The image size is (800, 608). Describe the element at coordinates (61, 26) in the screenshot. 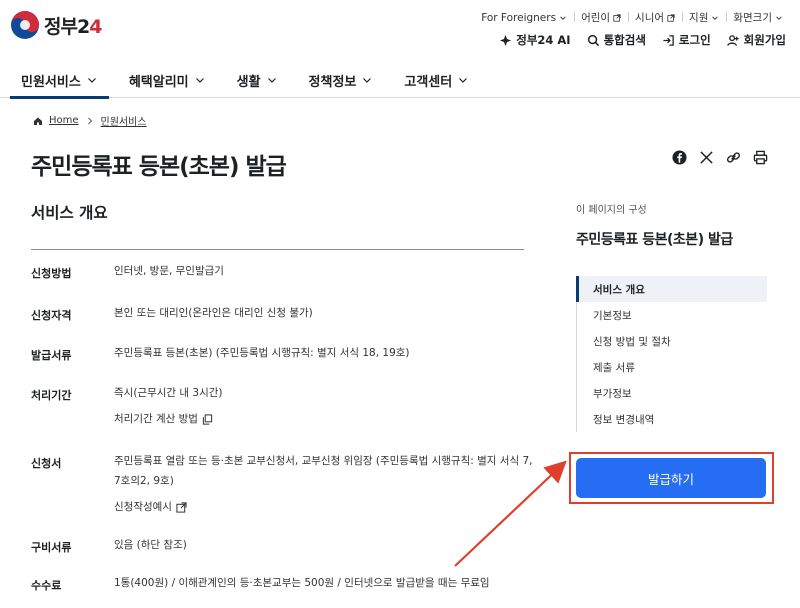

I see `logo-text: 정부` at that location.